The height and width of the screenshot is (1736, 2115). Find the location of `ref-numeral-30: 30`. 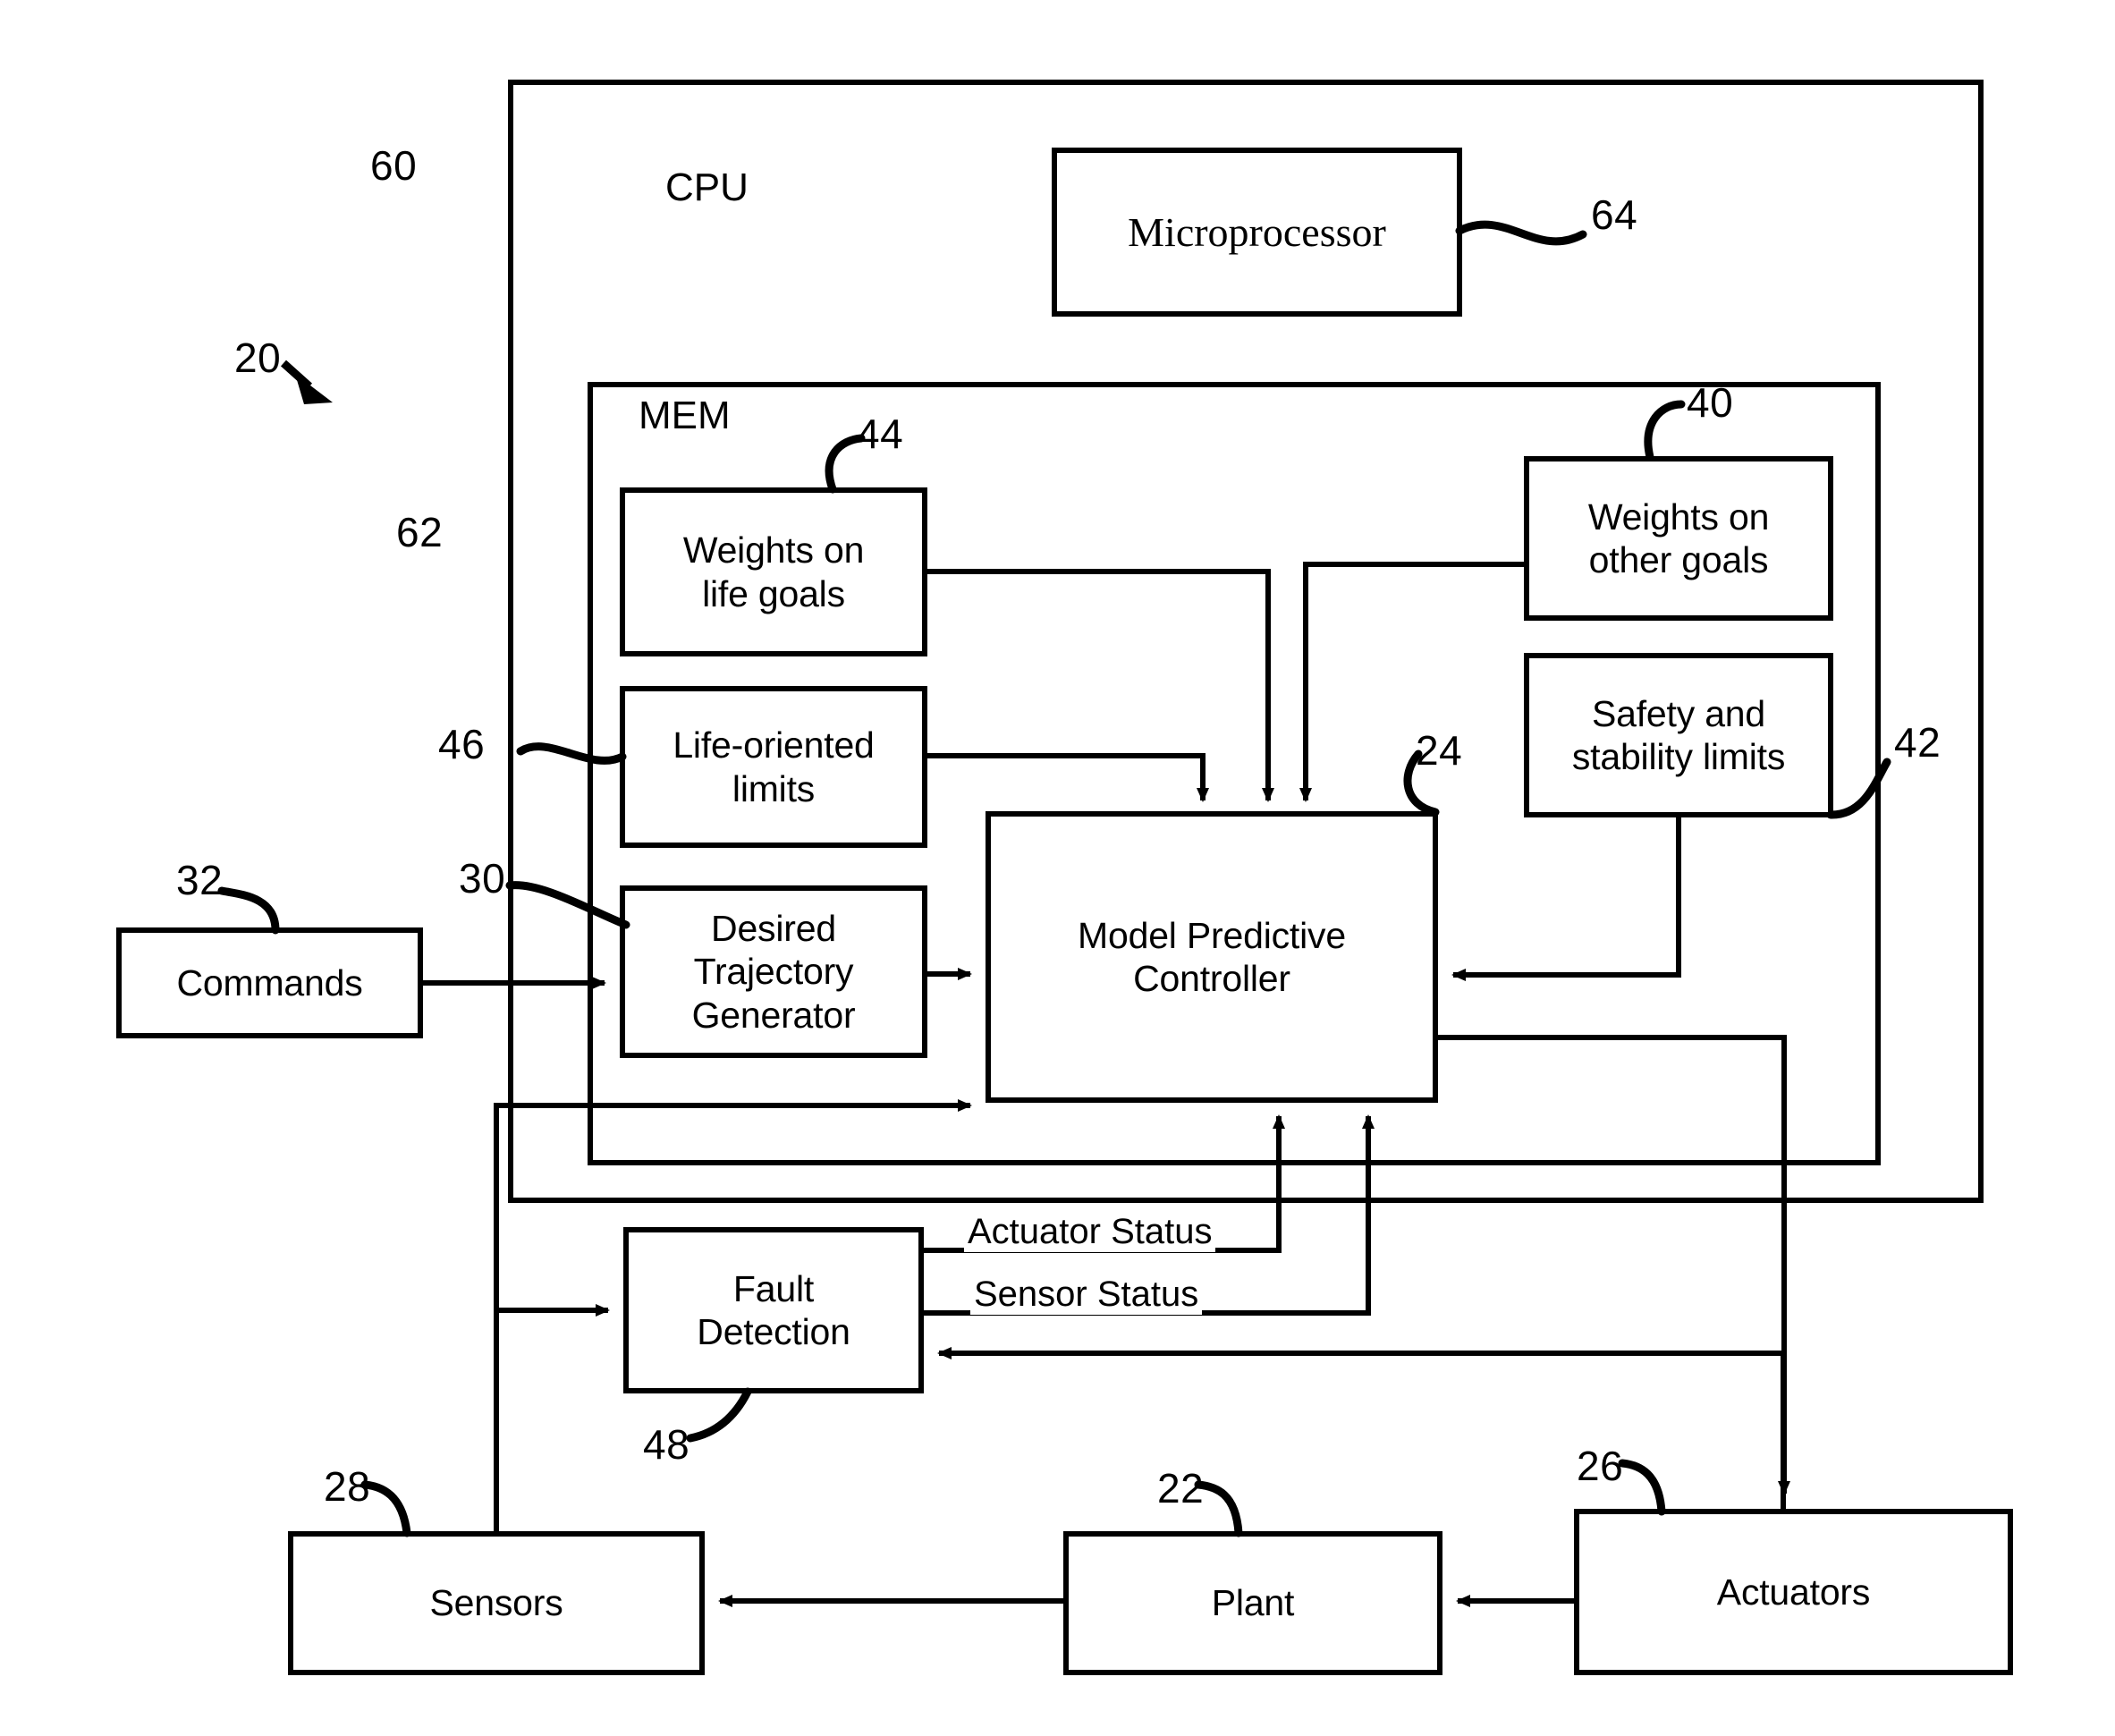

ref-numeral-30: 30 is located at coordinates (482, 878).